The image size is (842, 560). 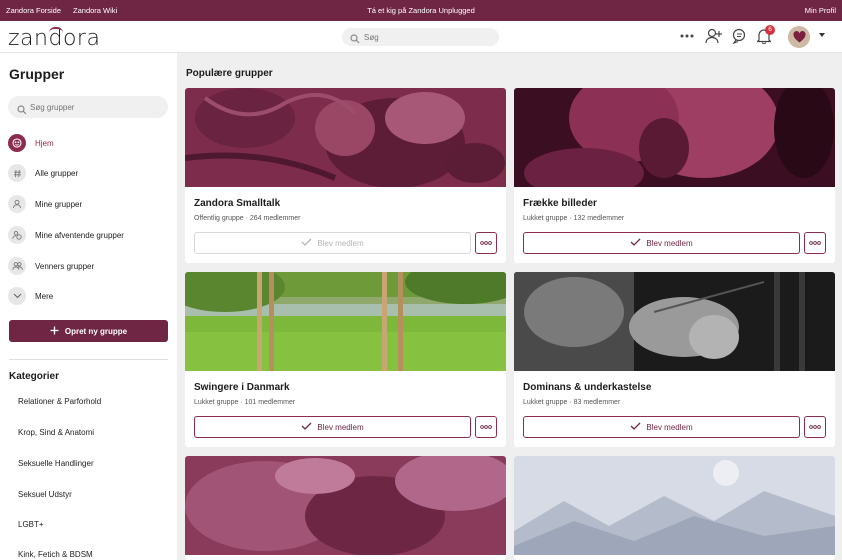 What do you see at coordinates (822, 35) in the screenshot?
I see `profile-dropdown-caret` at bounding box center [822, 35].